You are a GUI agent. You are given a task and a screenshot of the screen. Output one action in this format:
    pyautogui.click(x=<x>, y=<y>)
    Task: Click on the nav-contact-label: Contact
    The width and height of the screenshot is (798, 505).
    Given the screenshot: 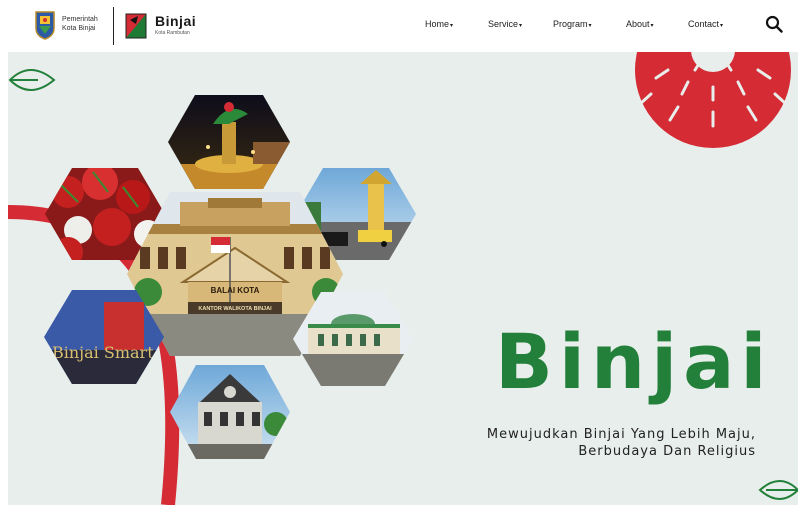 What is the action you would take?
    pyautogui.click(x=704, y=24)
    